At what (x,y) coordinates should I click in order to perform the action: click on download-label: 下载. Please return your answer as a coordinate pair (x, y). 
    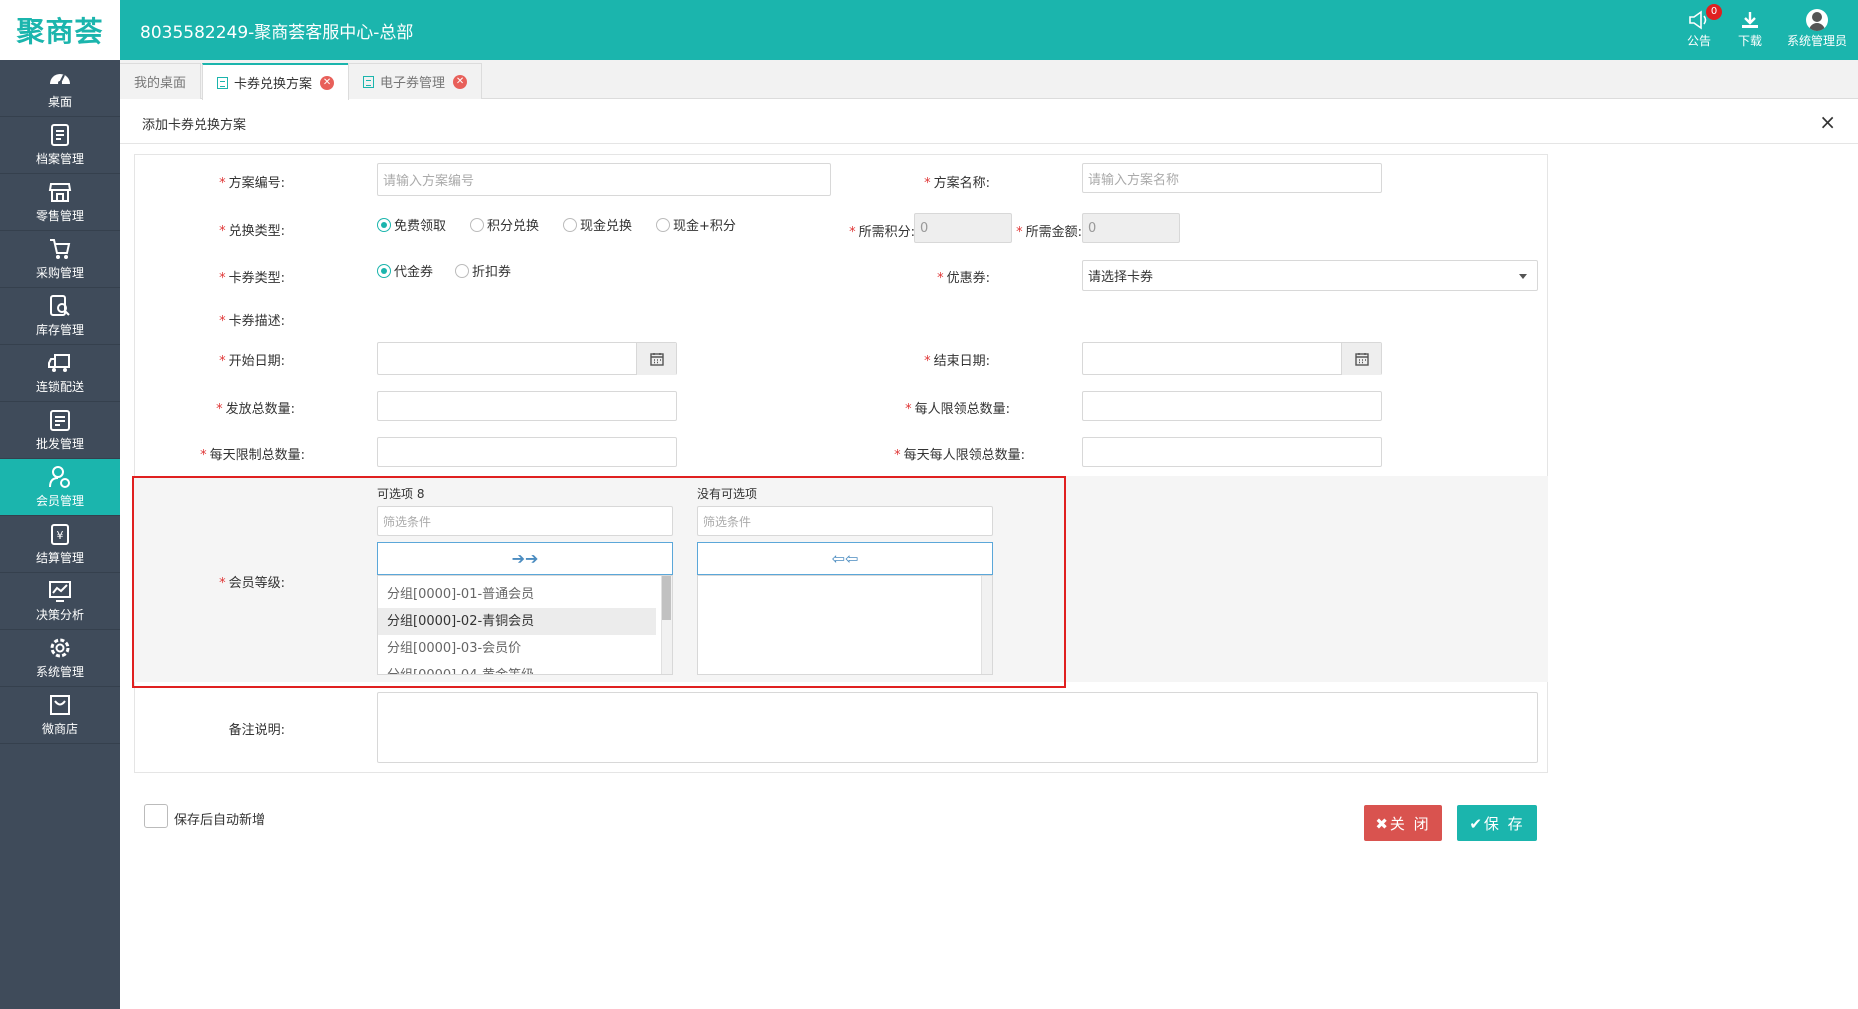
    Looking at the image, I should click on (1749, 41).